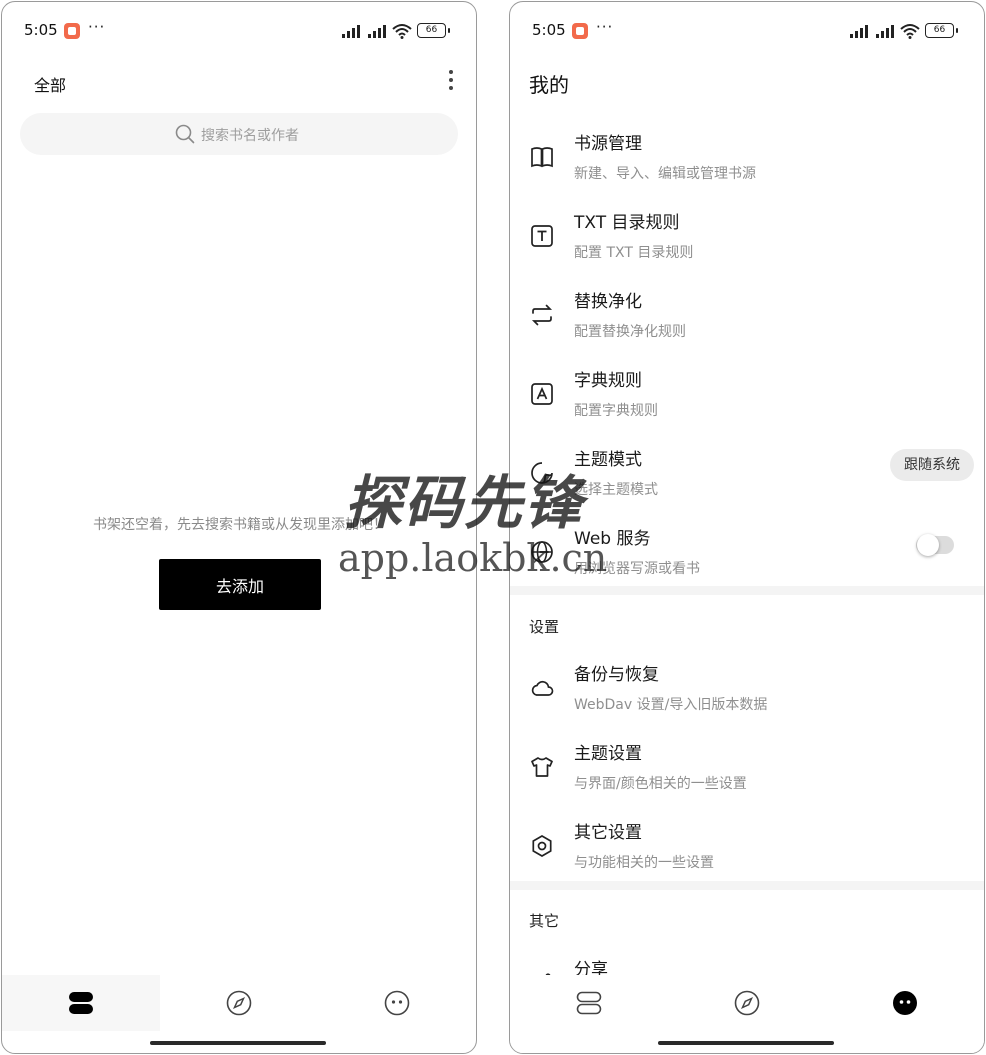 This screenshot has width=986, height=1055. I want to click on text-box-icon, so click(542, 236).